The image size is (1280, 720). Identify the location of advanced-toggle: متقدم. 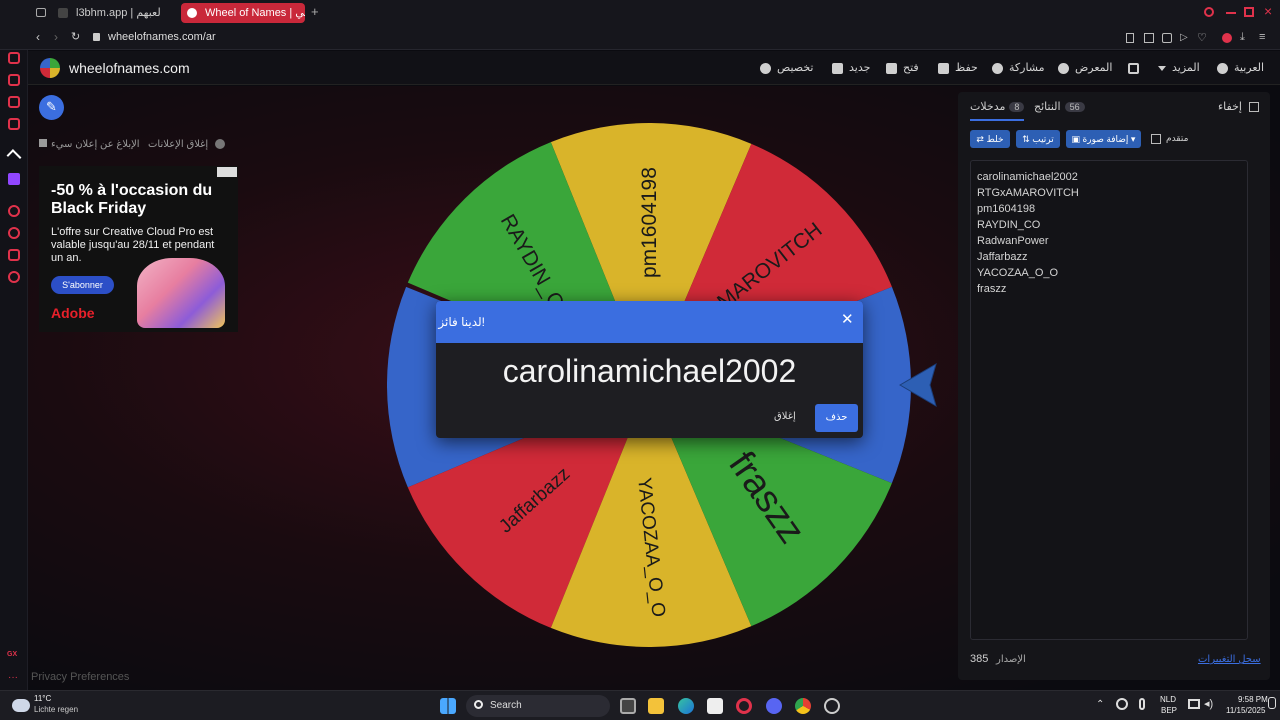
(1169, 138).